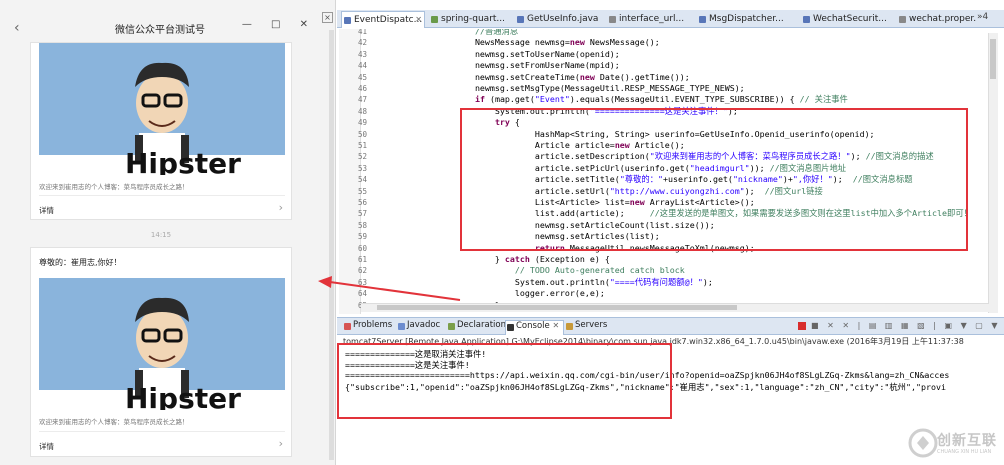  Describe the element at coordinates (160, 28) in the screenshot. I see `wechat-titlebar: ‹ 微信公众平台测试号 — □ ✕` at that location.